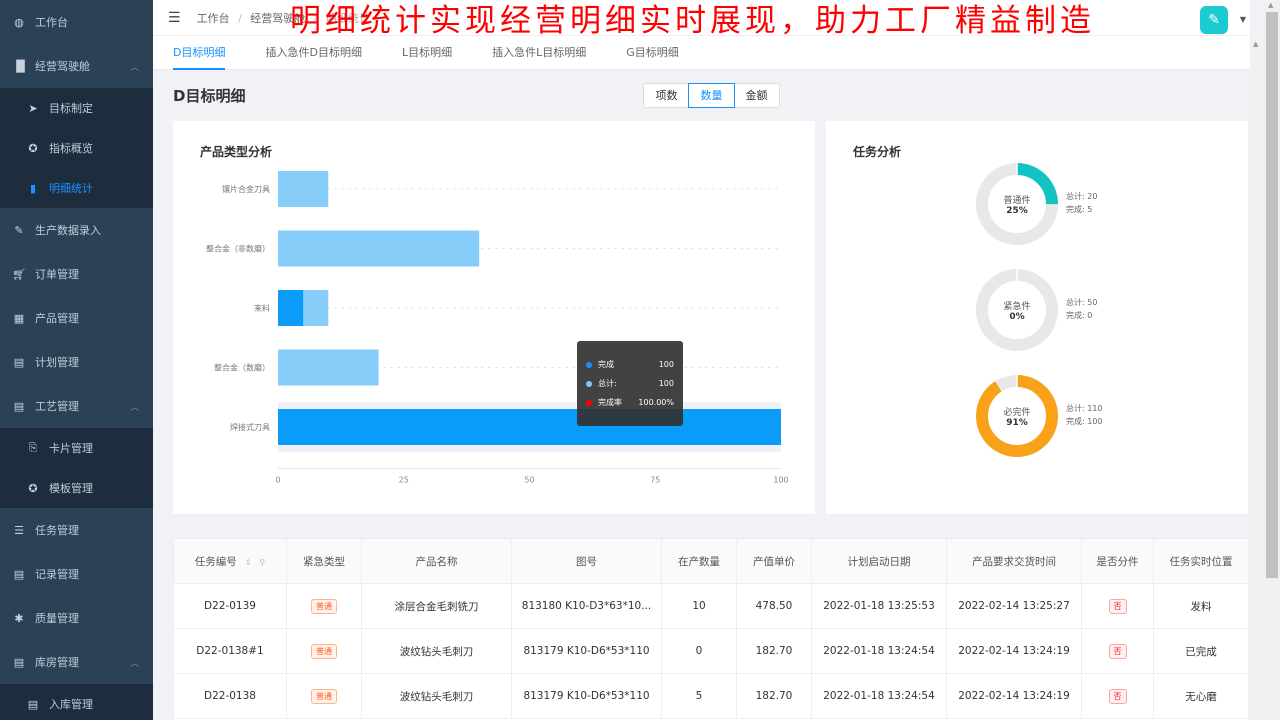 Image resolution: width=1280 pixels, height=720 pixels. Describe the element at coordinates (630, 402) in the screenshot. I see `tooltip-row-rate: 完成率 100.00%` at that location.